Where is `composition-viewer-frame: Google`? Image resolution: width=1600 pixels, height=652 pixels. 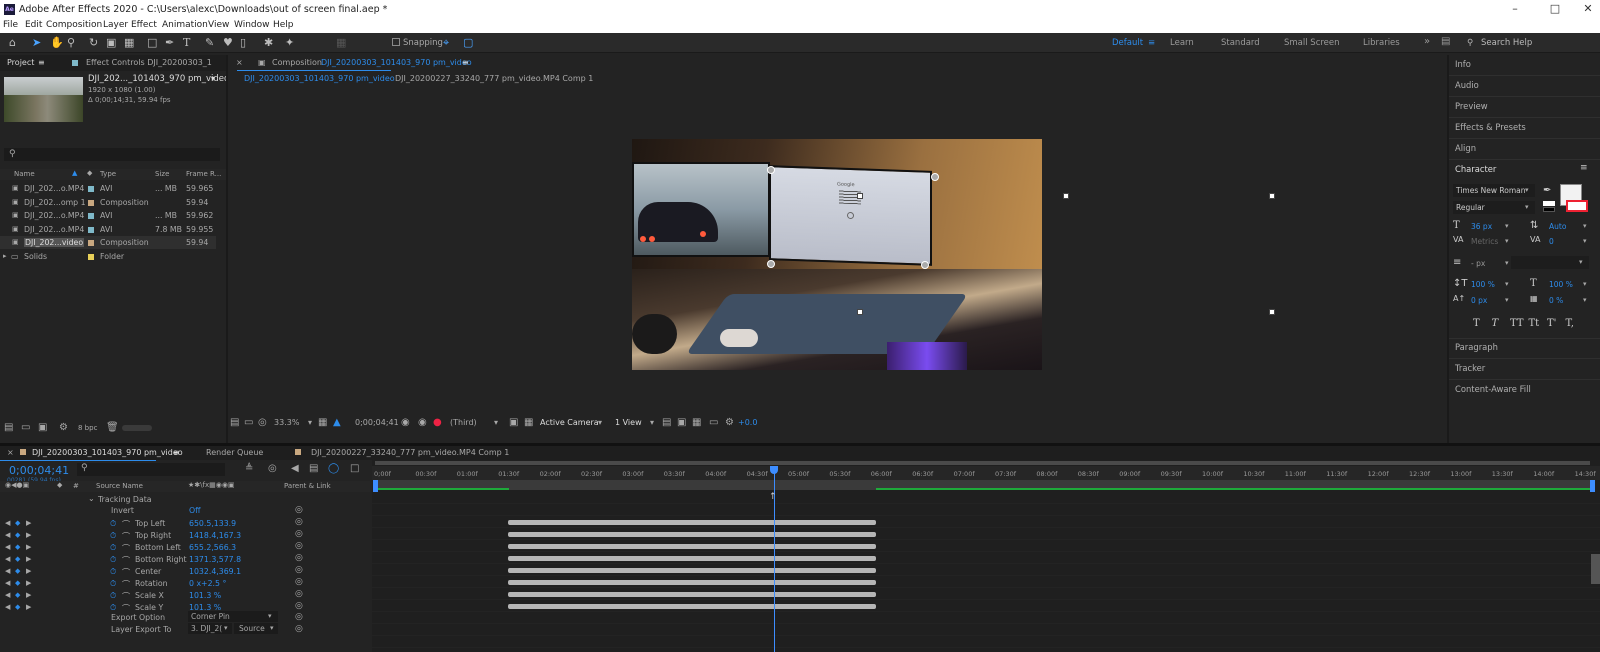
composition-viewer-frame: Google is located at coordinates (837, 254).